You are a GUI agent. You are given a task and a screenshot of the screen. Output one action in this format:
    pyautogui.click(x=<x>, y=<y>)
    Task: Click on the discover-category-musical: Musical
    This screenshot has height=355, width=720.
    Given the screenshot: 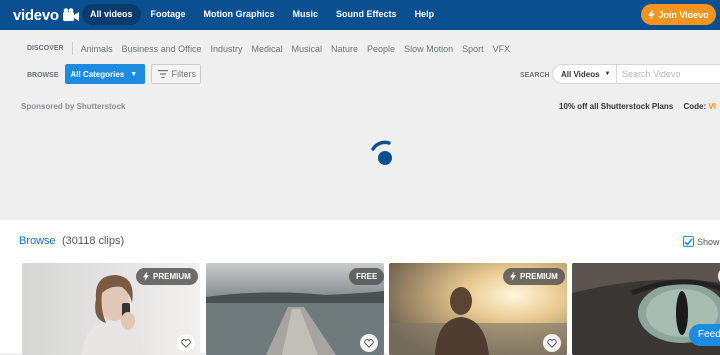 What is the action you would take?
    pyautogui.click(x=307, y=49)
    